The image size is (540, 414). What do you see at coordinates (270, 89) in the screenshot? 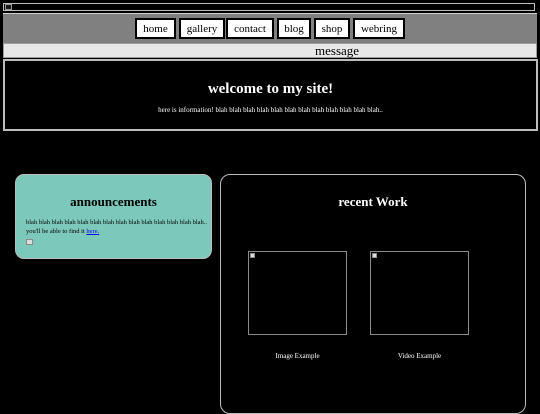
I see `welcome-title: welcome to my site!` at bounding box center [270, 89].